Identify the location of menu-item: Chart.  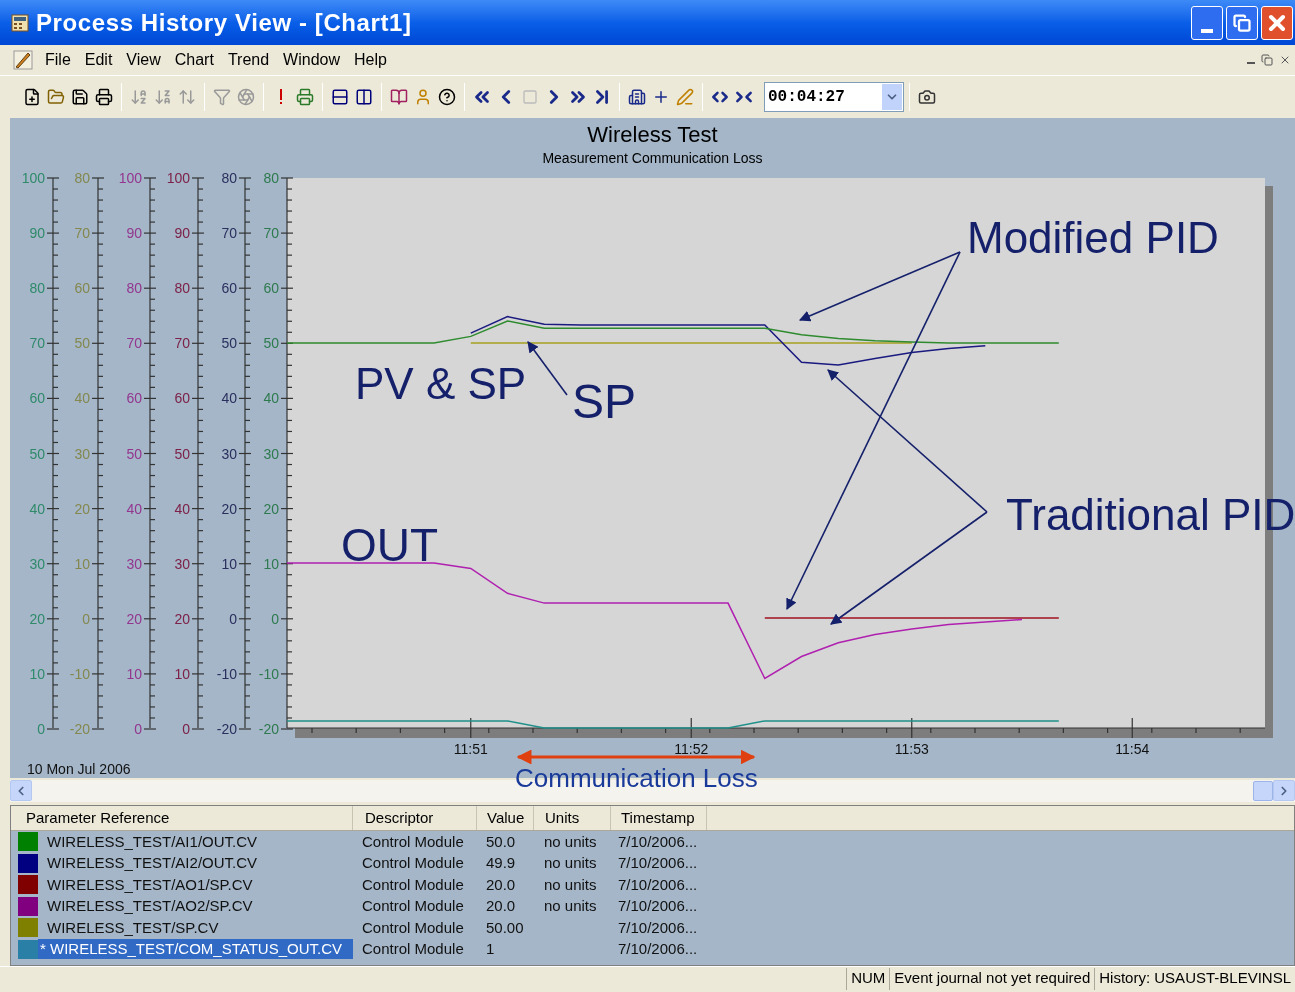
(194, 60).